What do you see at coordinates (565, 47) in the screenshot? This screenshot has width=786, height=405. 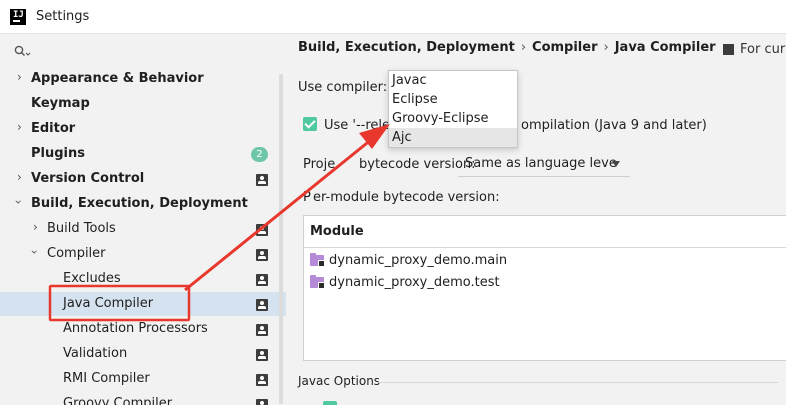 I see `breadcrumb-item: Compiler` at bounding box center [565, 47].